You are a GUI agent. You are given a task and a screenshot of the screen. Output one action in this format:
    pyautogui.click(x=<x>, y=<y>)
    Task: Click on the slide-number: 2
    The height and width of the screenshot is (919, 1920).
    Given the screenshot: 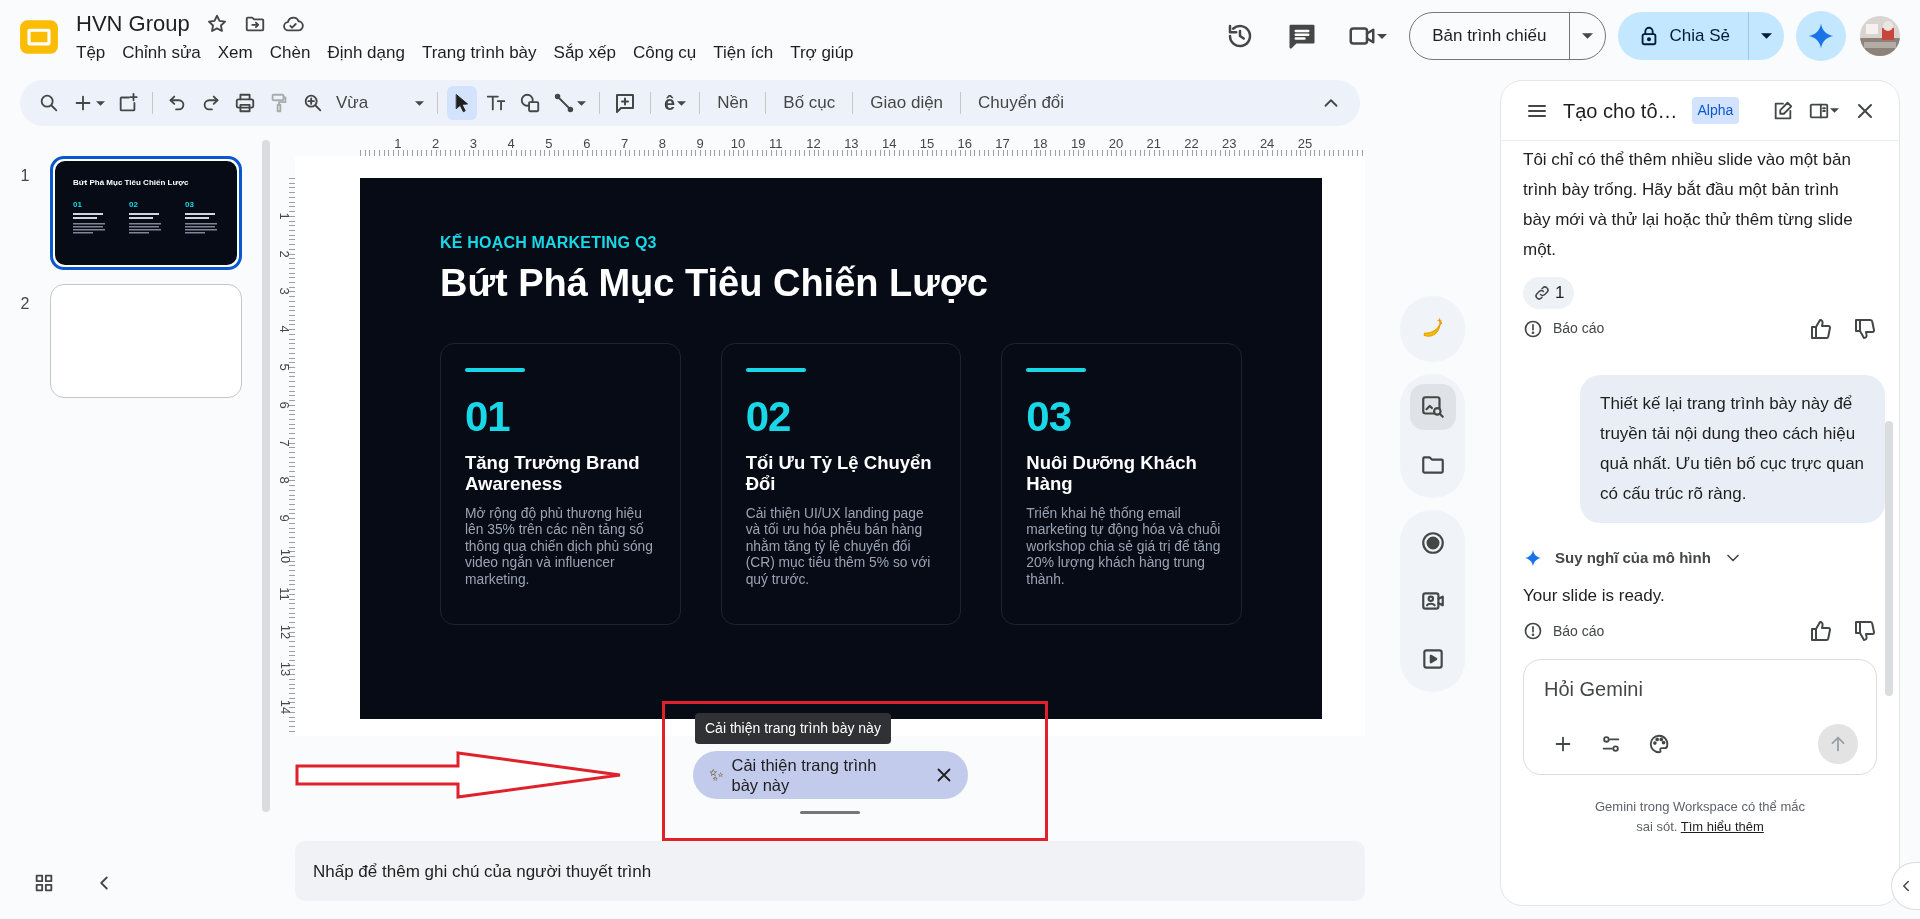 What is the action you would take?
    pyautogui.click(x=25, y=303)
    